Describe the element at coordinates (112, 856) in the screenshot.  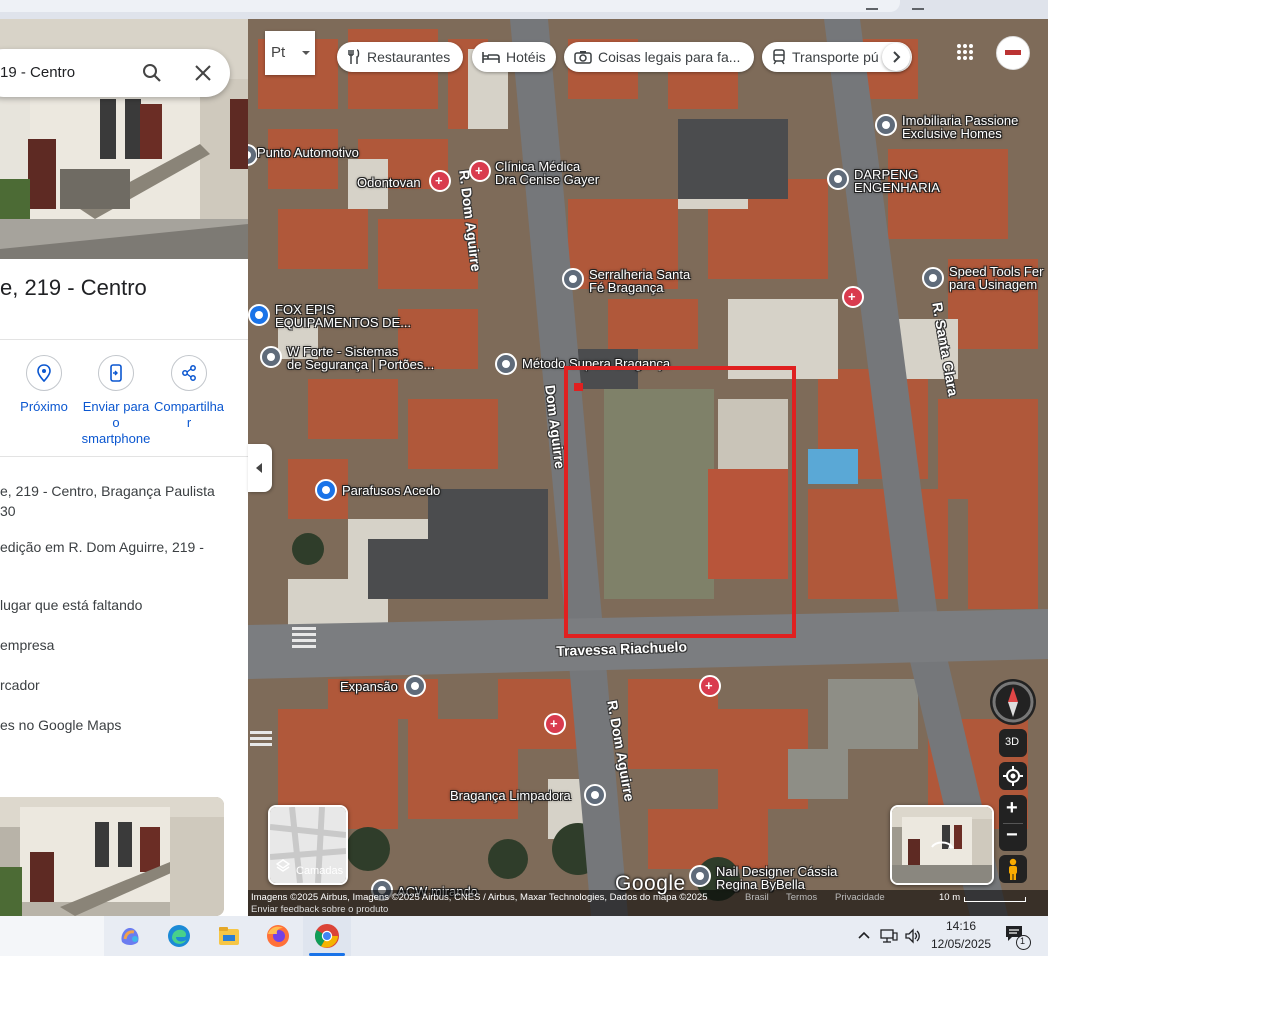
I see `street-photo` at that location.